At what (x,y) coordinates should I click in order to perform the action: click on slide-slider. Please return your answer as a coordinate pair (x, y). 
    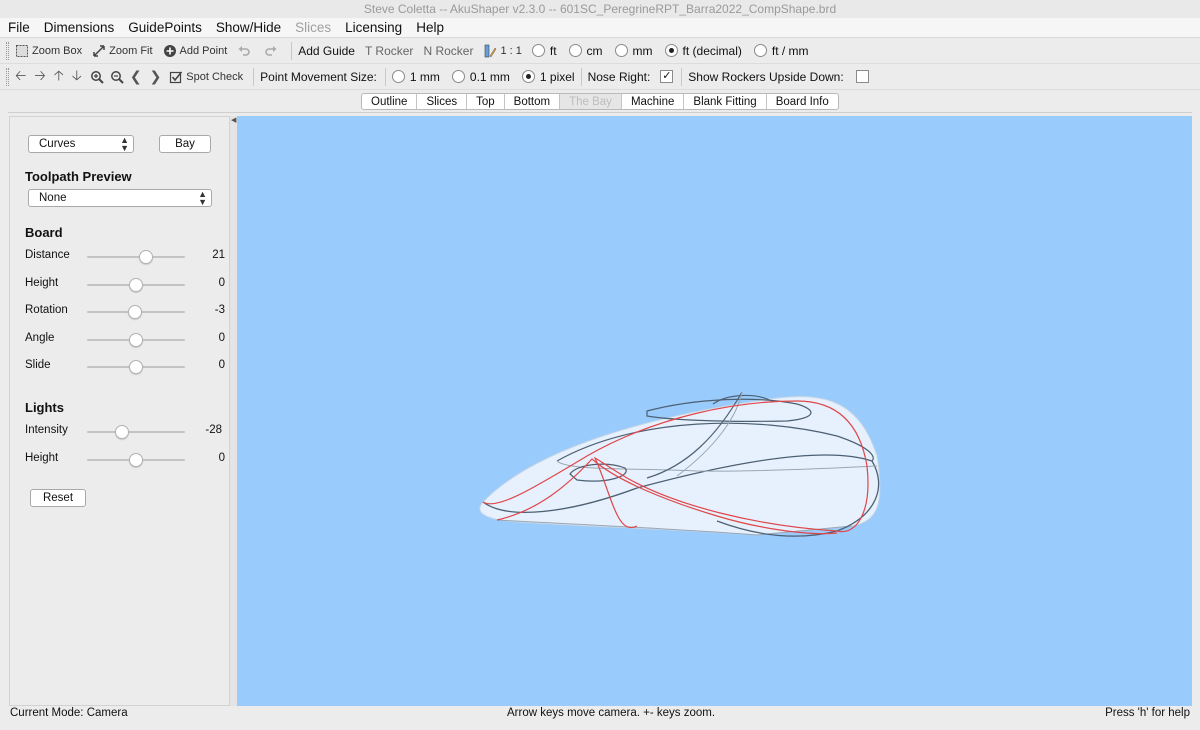
    Looking at the image, I should click on (136, 367).